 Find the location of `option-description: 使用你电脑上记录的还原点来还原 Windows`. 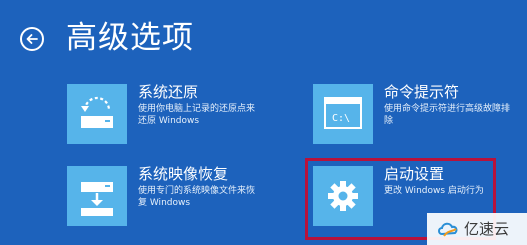

option-description: 使用你电脑上记录的还原点来还原 Windows is located at coordinates (197, 115).